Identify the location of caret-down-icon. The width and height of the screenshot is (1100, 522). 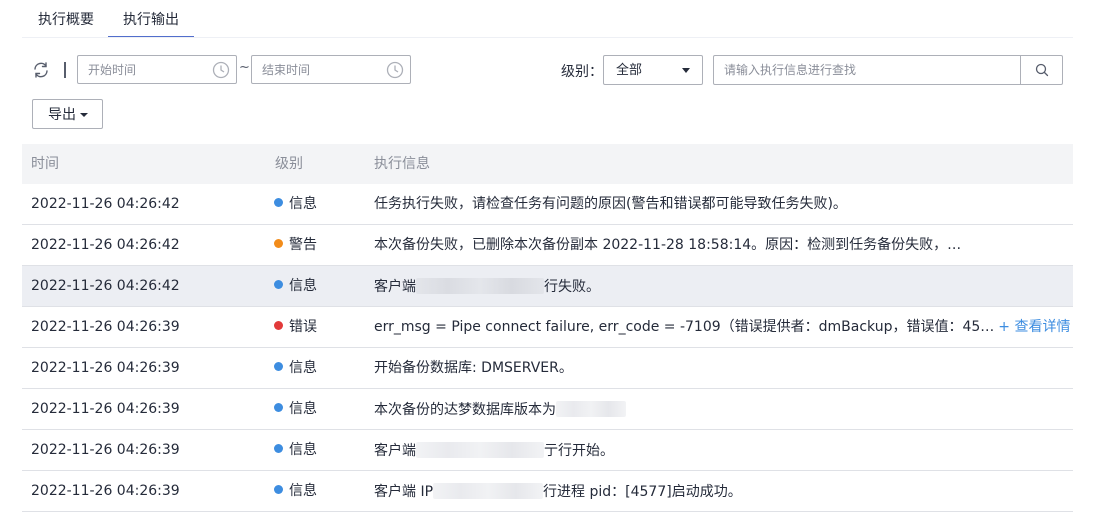
(84, 115).